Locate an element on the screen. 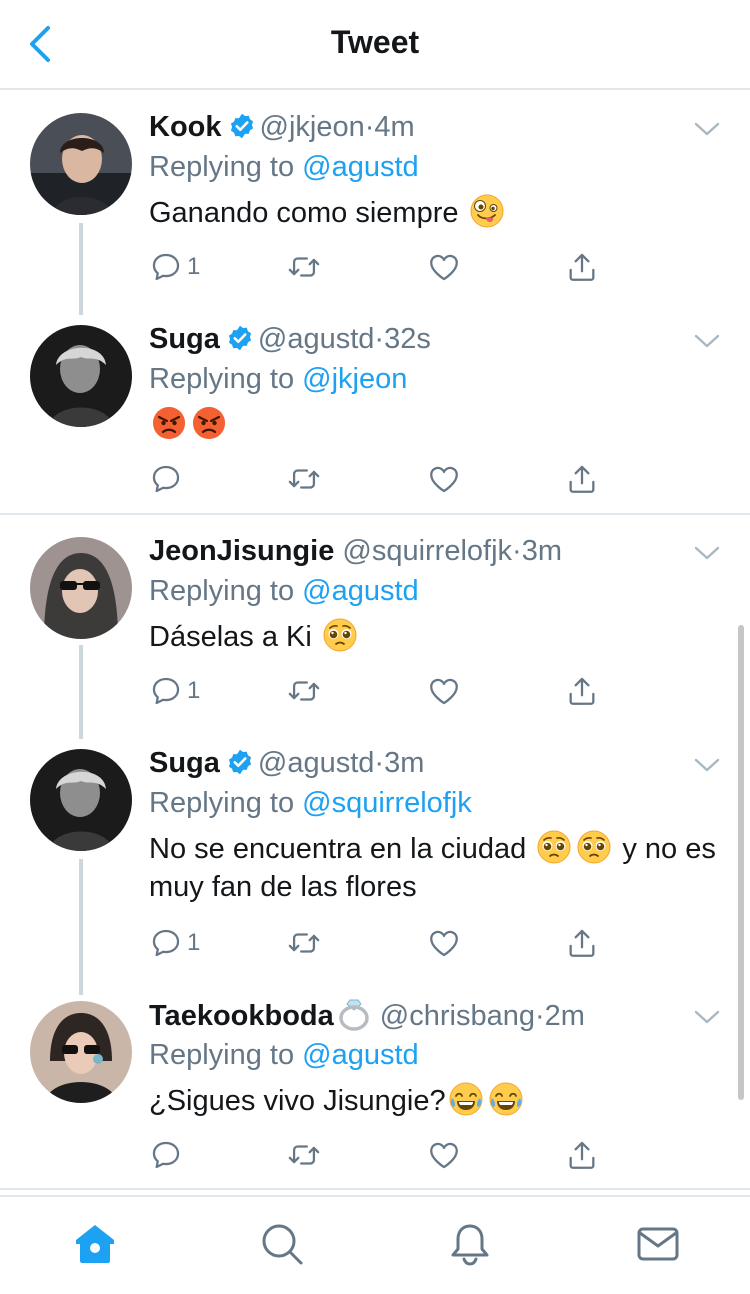  tweet-text: ¿Sigues vivo Jisungie? is located at coordinates (434, 1100).